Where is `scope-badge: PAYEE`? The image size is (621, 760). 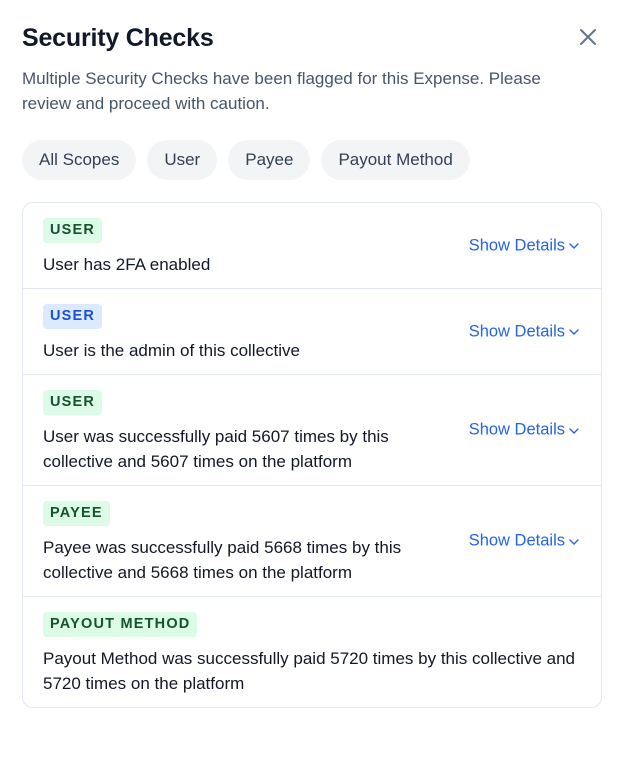
scope-badge: PAYEE is located at coordinates (76, 513).